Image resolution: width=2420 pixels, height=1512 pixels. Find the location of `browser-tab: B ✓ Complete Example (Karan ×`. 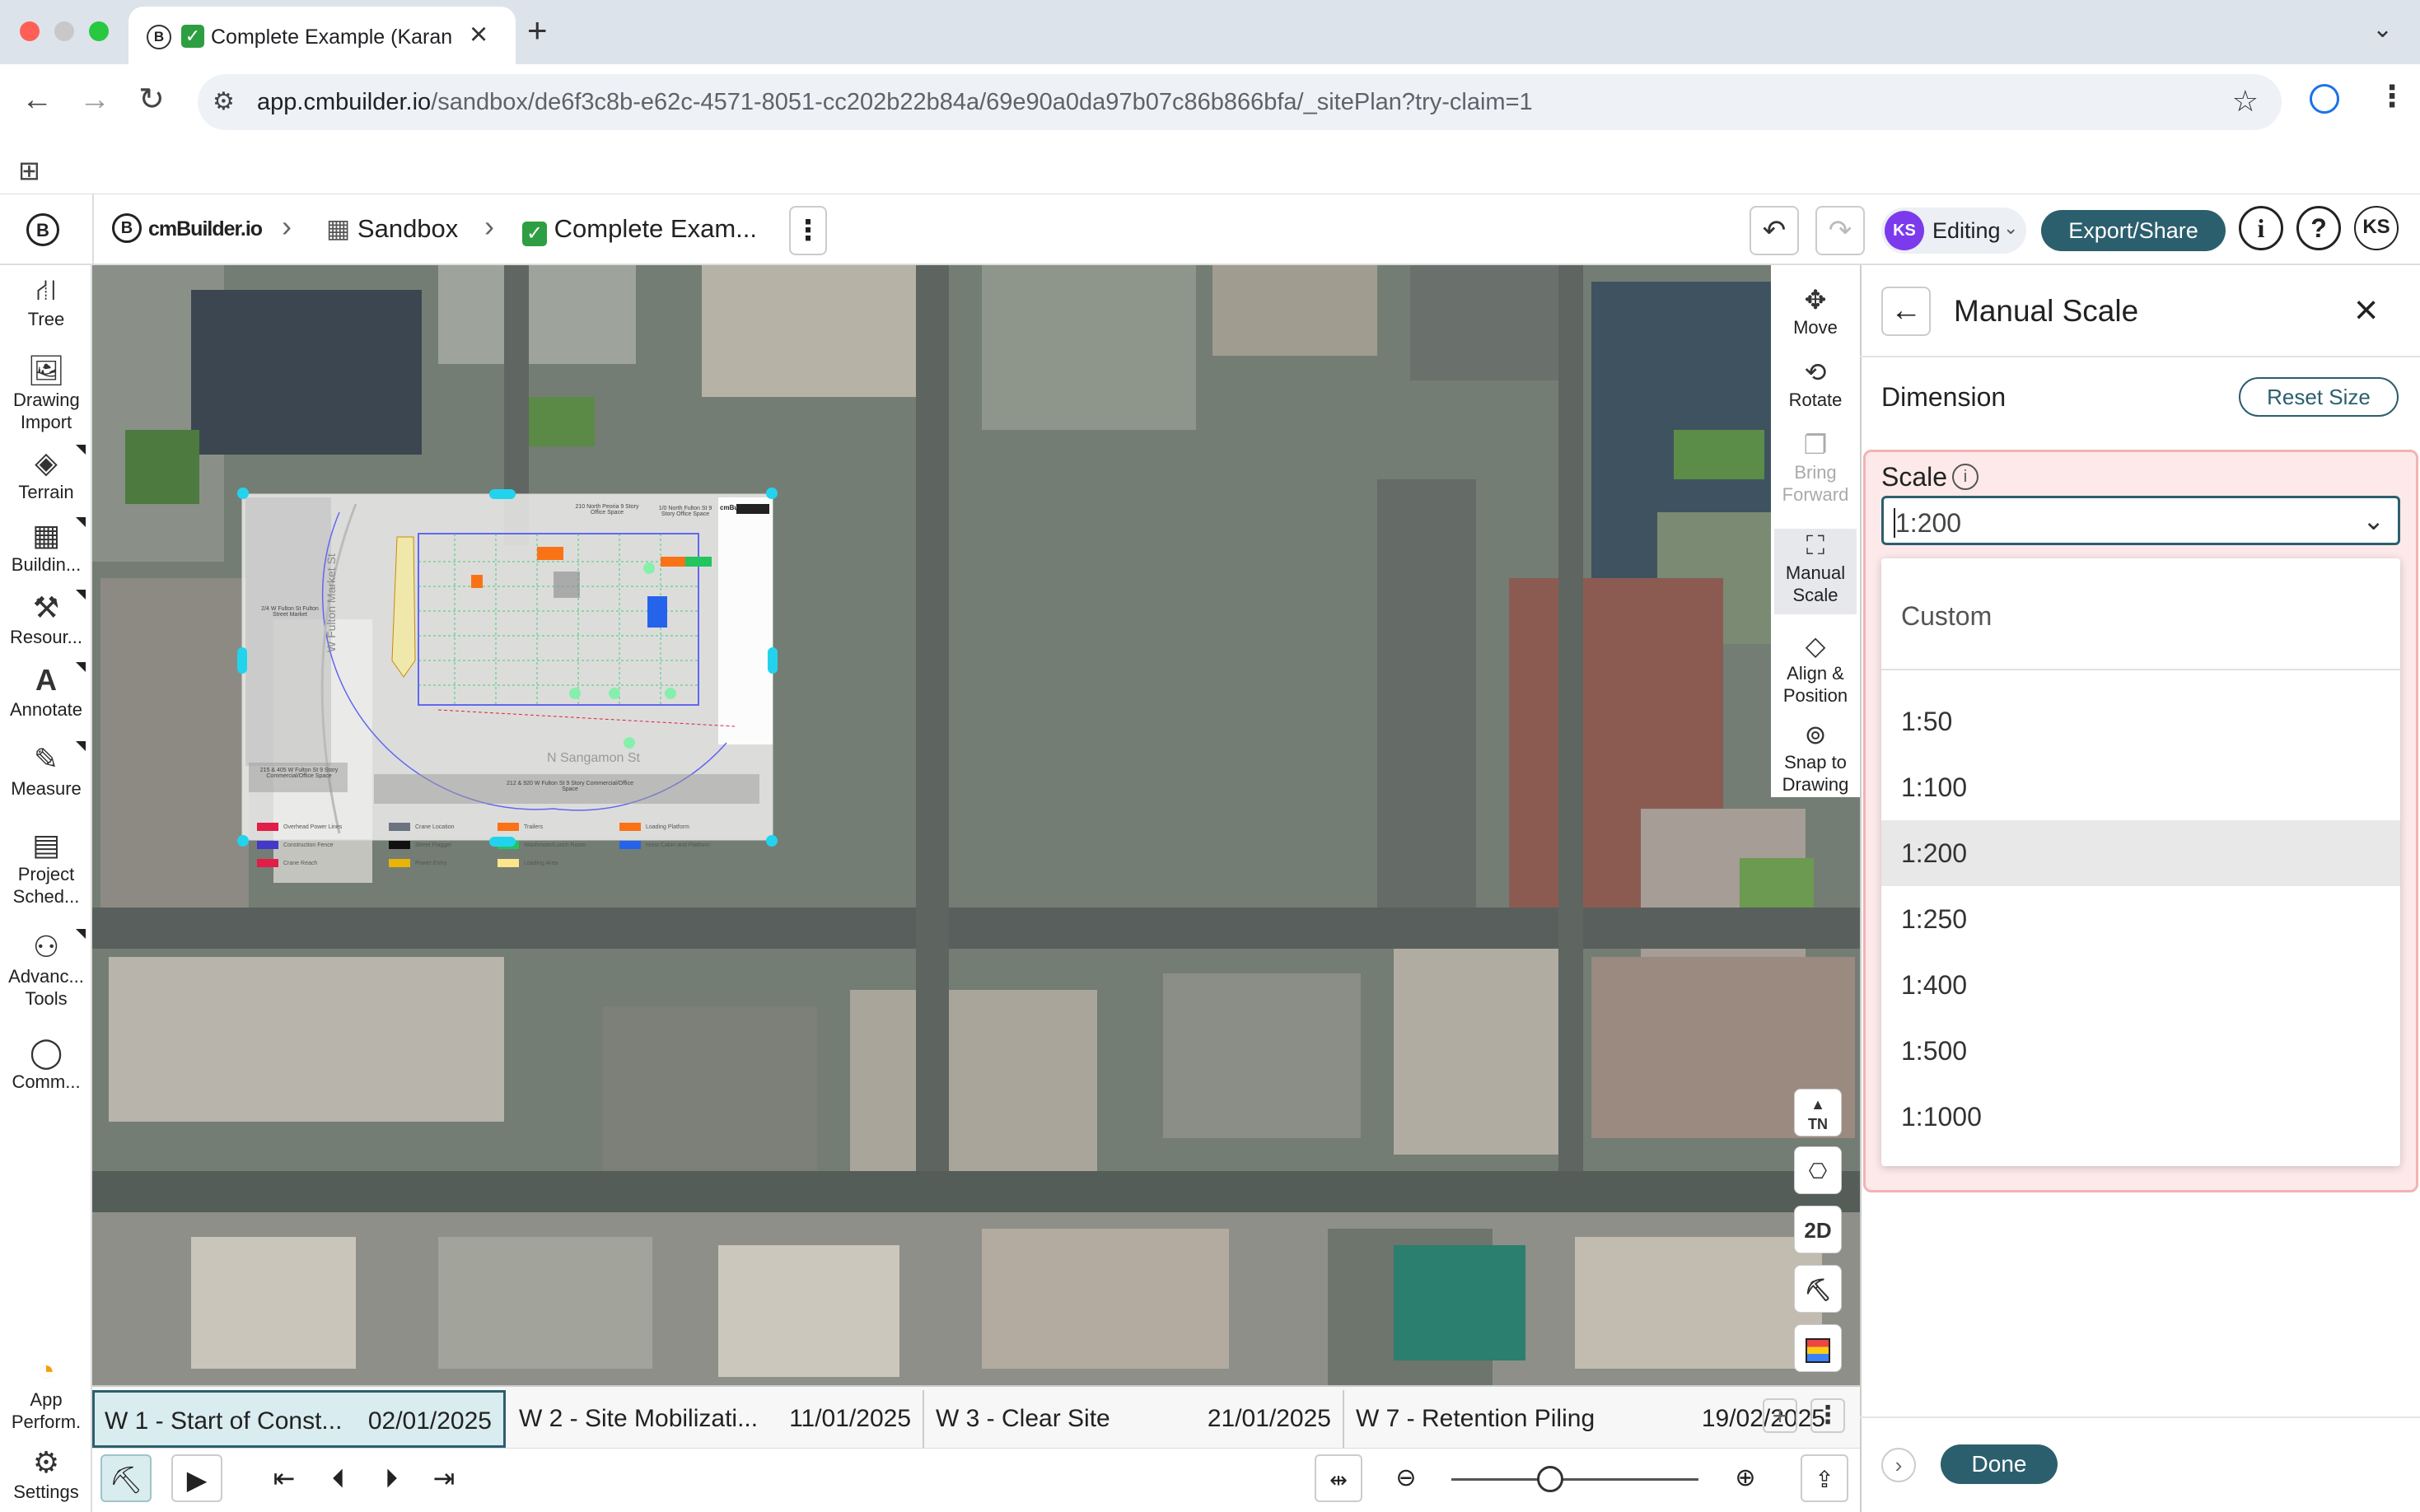

browser-tab: B ✓ Complete Example (Karan × is located at coordinates (322, 35).